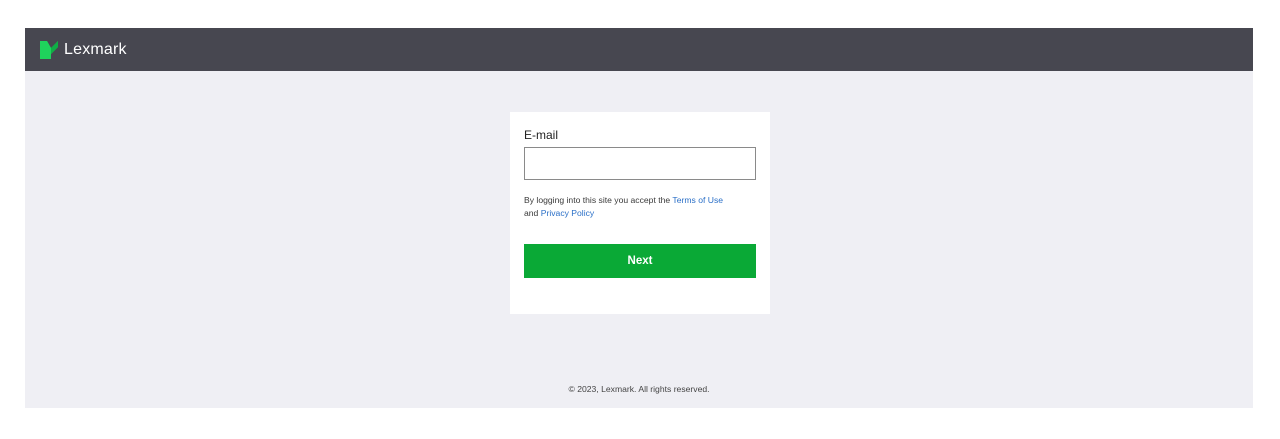 The height and width of the screenshot is (439, 1280). I want to click on terms-prefix-text: By logging into this site you accept the, so click(597, 200).